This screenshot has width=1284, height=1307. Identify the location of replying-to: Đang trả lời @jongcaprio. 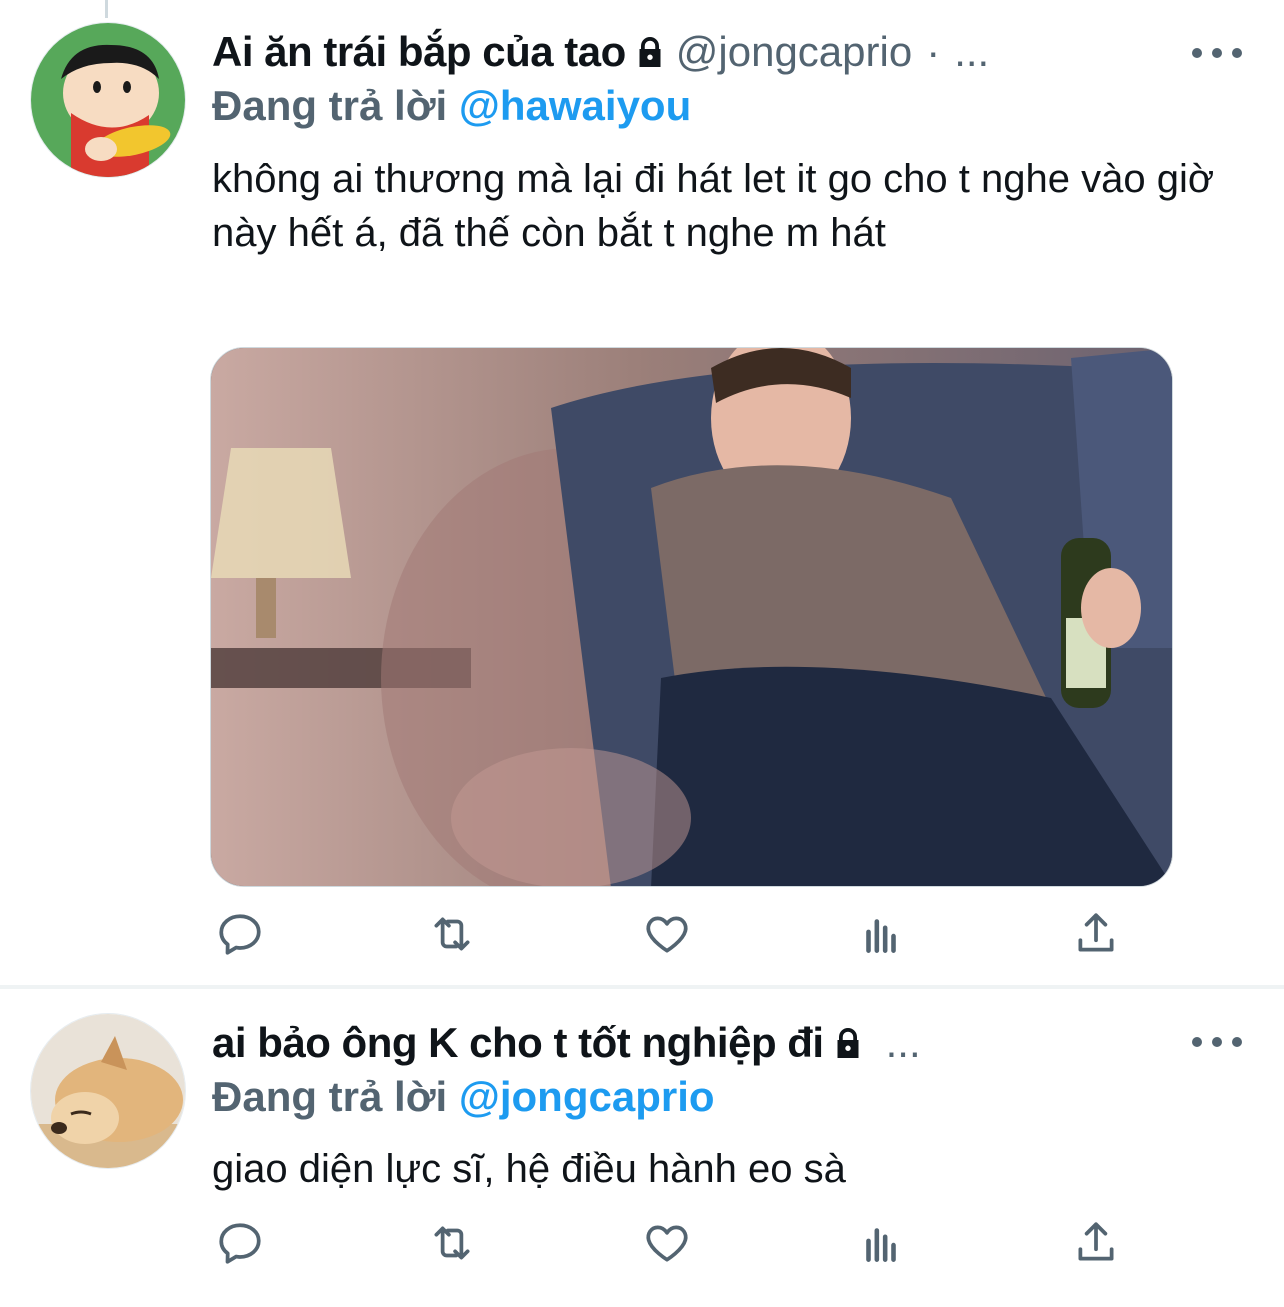
(463, 1097).